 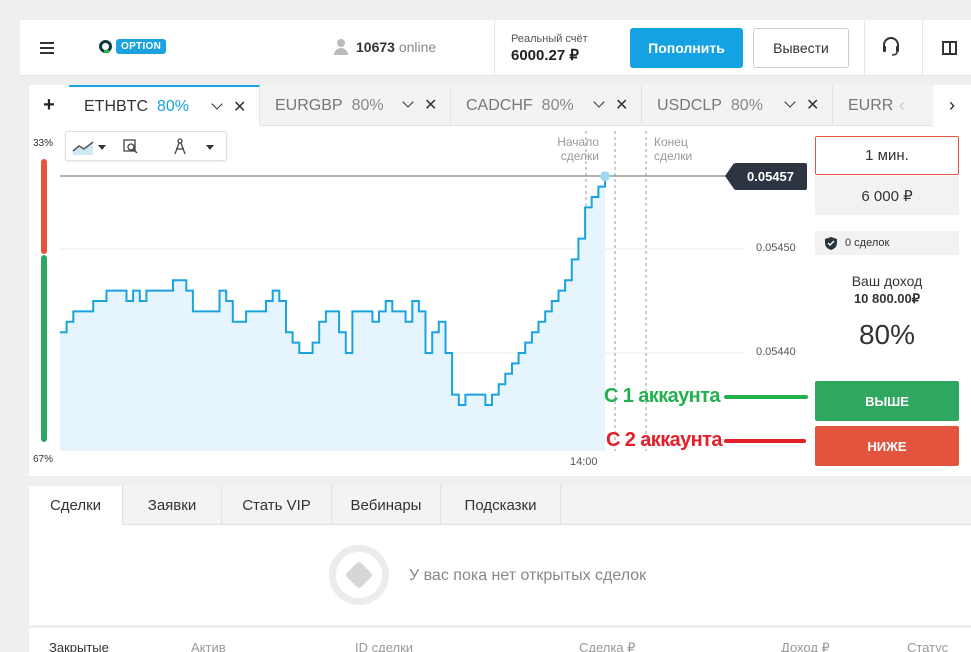 I want to click on tab-eurr: EURR, so click(x=863, y=105).